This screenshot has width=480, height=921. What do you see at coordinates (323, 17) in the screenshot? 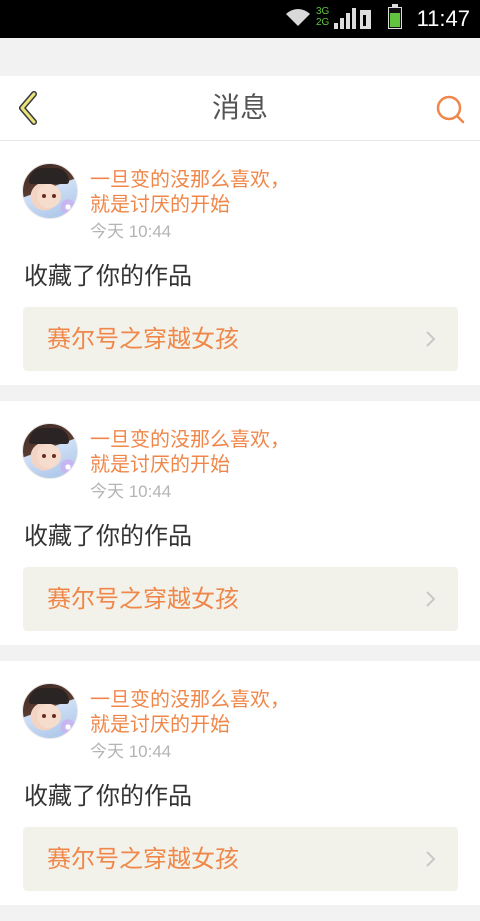
I see `network-type-indicator: 3G 2G` at bounding box center [323, 17].